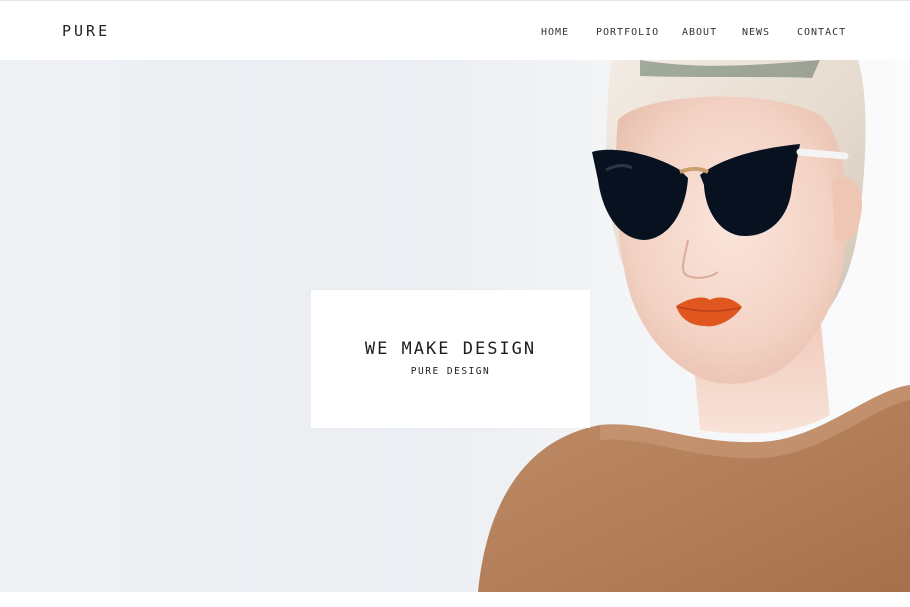  What do you see at coordinates (455, 599) in the screenshot?
I see `page-bottom` at bounding box center [455, 599].